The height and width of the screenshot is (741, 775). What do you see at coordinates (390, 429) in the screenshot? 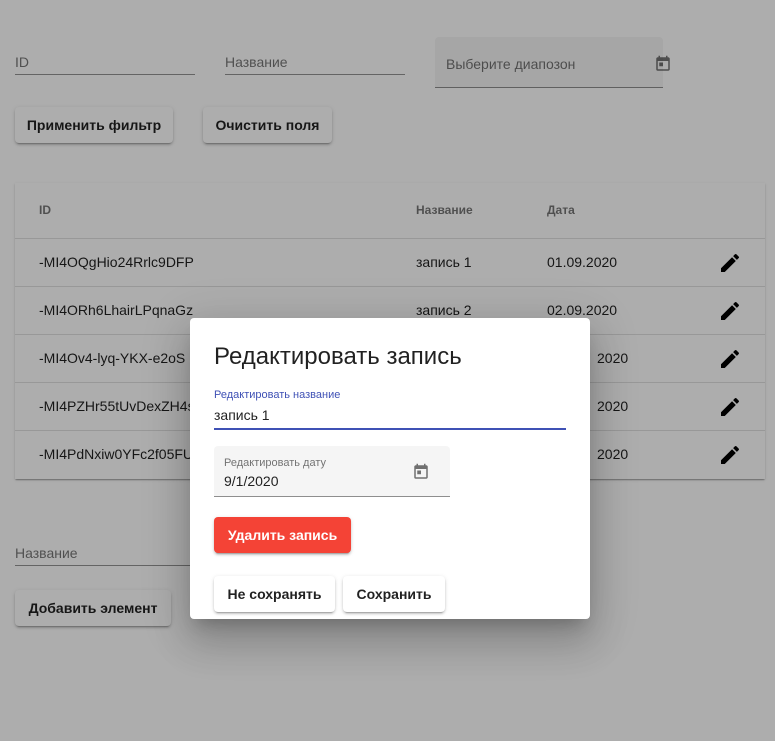
I see `edit-name-underline` at bounding box center [390, 429].